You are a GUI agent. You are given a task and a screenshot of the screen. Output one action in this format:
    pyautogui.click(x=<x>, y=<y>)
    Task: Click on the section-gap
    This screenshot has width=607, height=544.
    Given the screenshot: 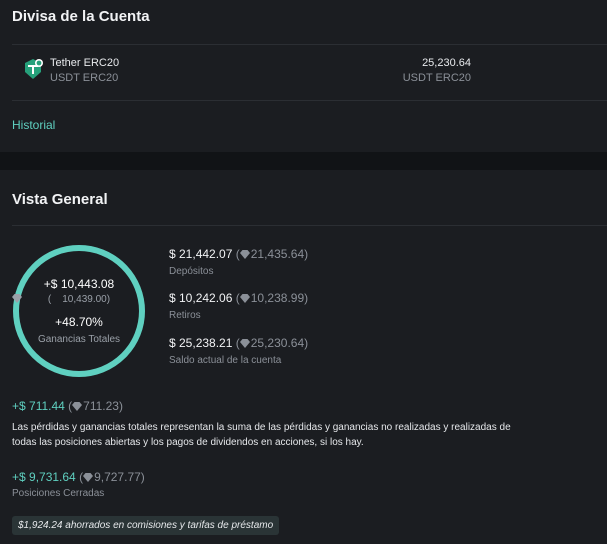 What is the action you would take?
    pyautogui.click(x=303, y=161)
    